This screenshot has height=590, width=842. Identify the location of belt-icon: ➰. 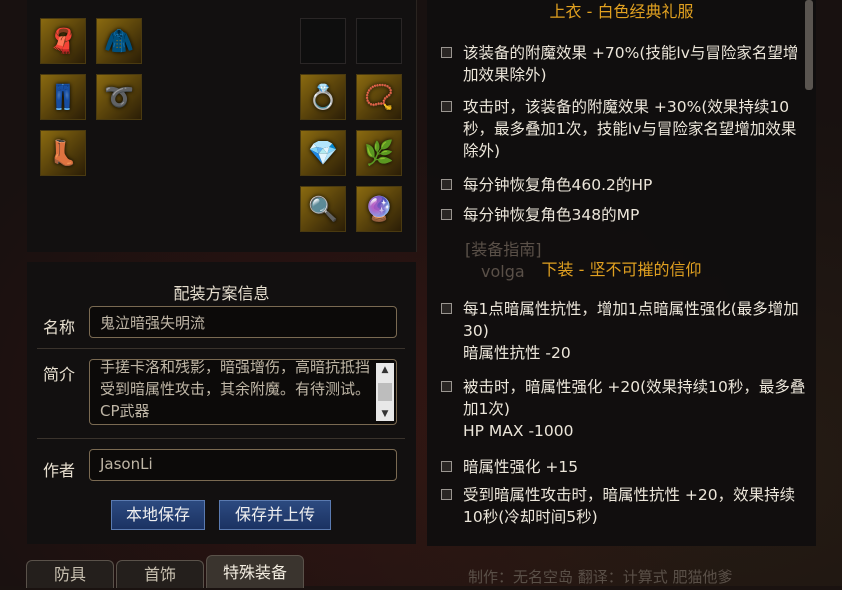
(119, 97).